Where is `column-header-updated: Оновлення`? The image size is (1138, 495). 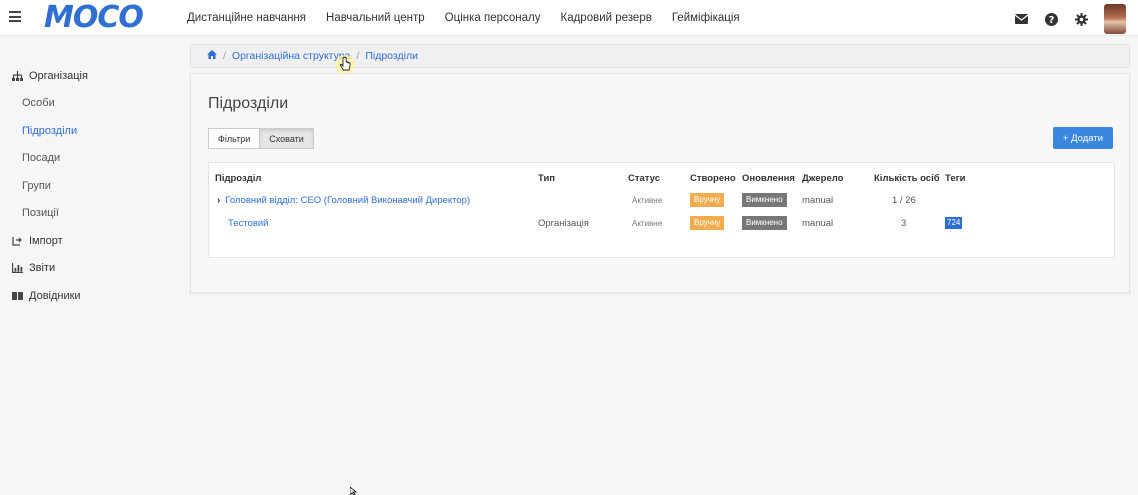 column-header-updated: Оновлення is located at coordinates (768, 178).